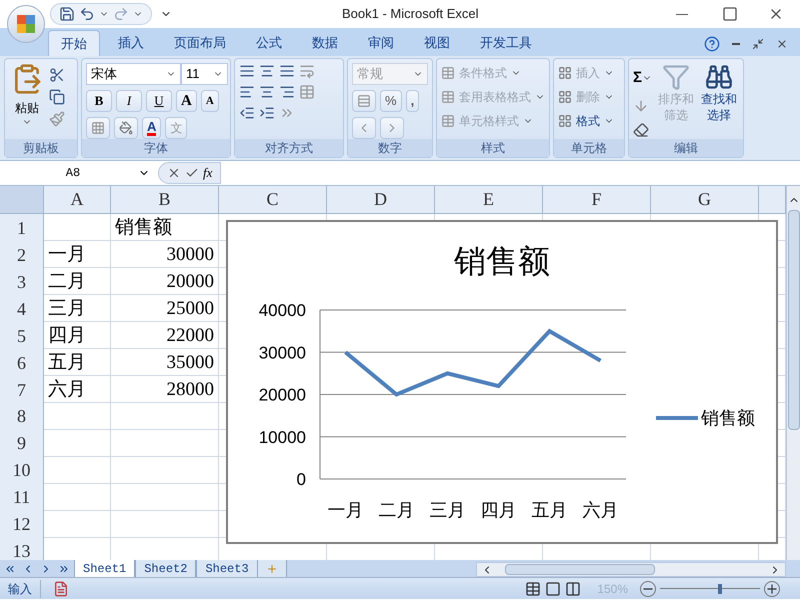  Describe the element at coordinates (87, 14) in the screenshot. I see `undo-icon` at that location.